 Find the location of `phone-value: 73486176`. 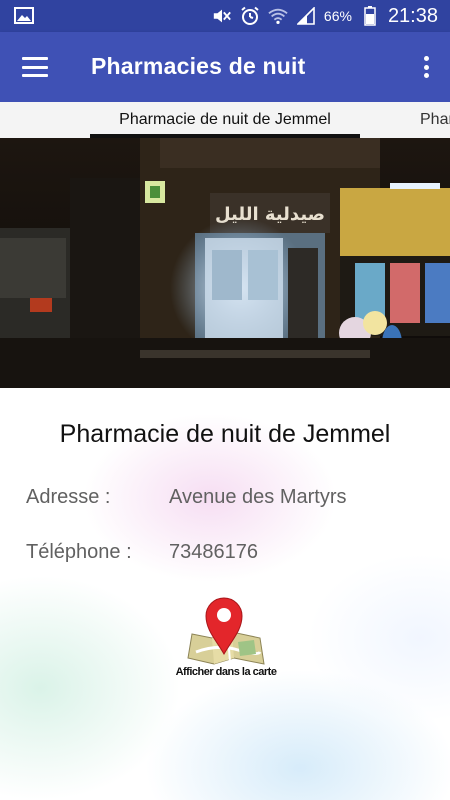

phone-value: 73486176 is located at coordinates (213, 552).